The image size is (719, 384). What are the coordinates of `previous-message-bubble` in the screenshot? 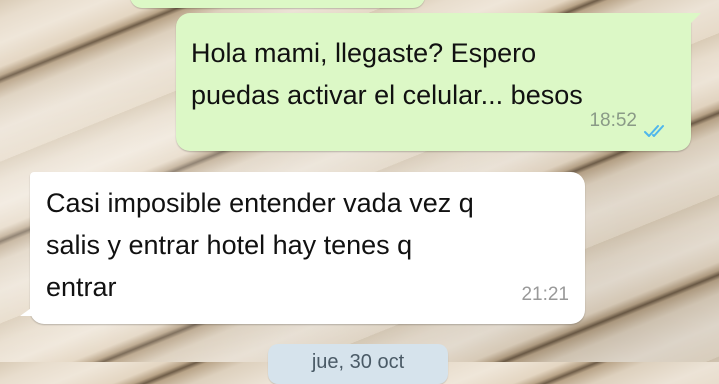 It's located at (277, 4).